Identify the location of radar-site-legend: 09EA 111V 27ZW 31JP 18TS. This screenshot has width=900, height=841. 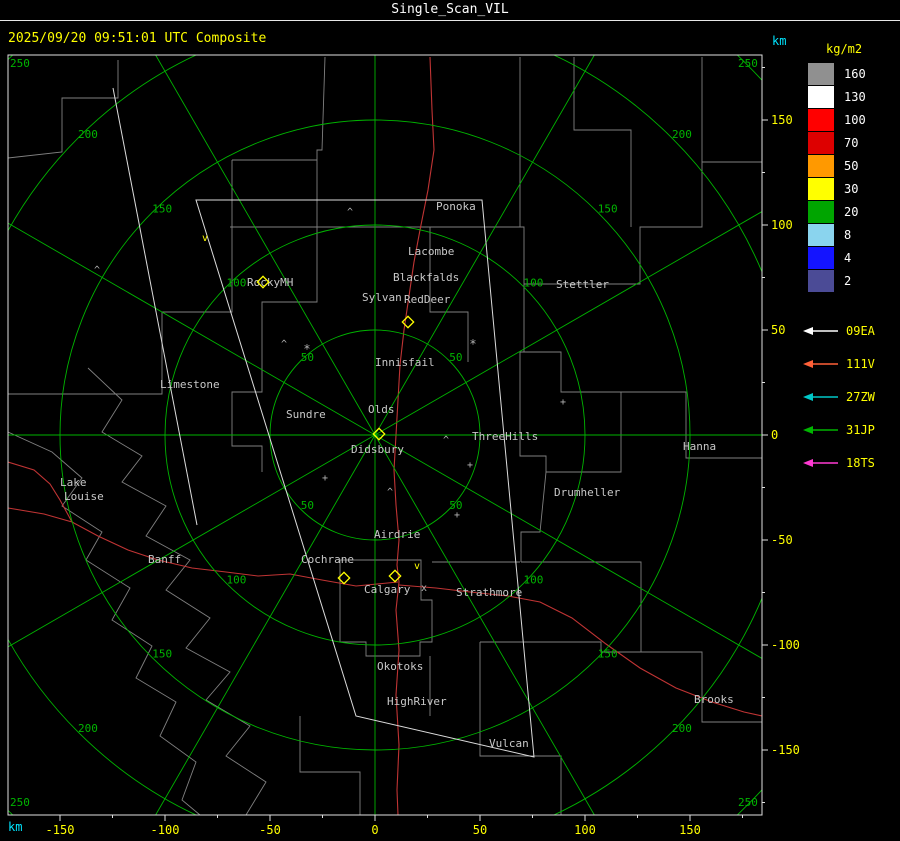
(850, 396).